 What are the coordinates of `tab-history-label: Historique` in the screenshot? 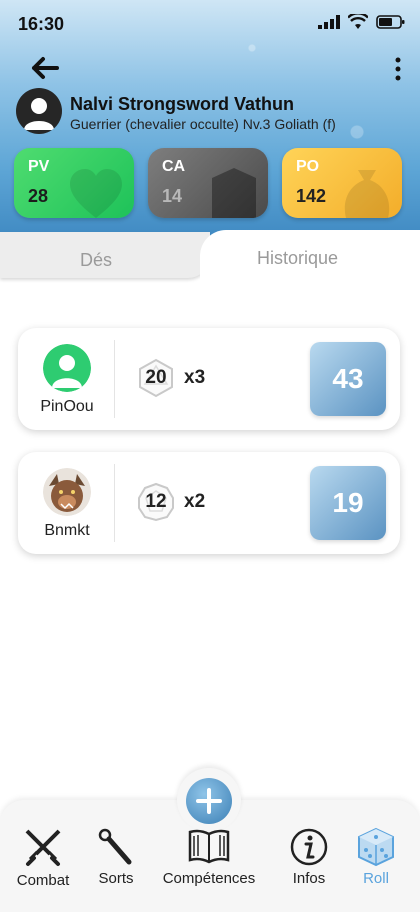 It's located at (298, 258).